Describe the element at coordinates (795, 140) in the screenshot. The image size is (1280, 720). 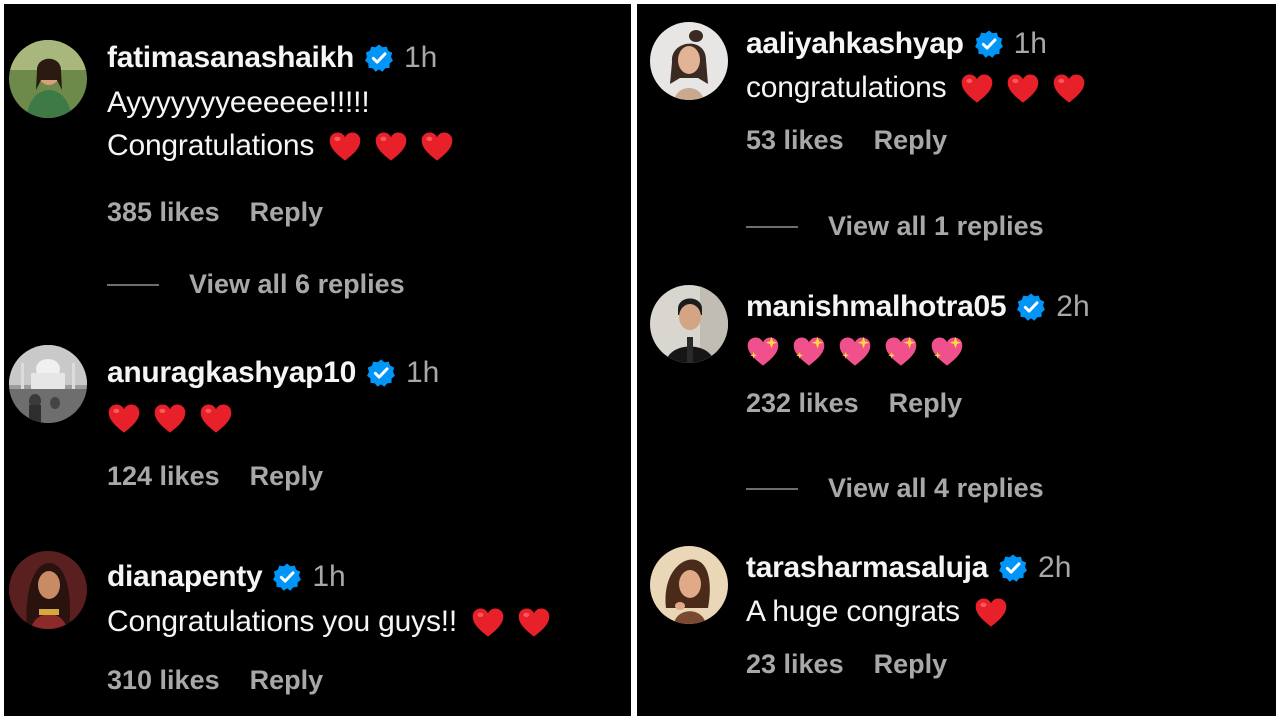
I see `likes-count: 53 likes` at that location.